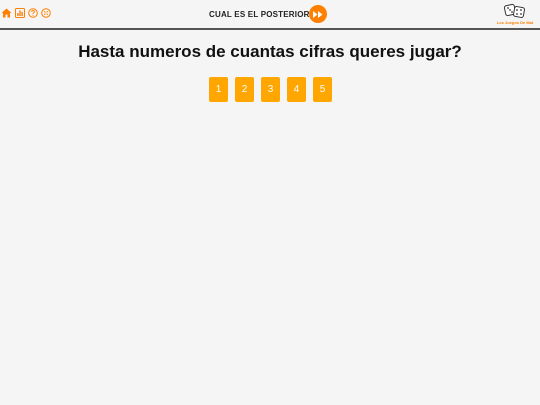 Image resolution: width=540 pixels, height=405 pixels. I want to click on brand-name: Los Juegos De Mat, so click(515, 22).